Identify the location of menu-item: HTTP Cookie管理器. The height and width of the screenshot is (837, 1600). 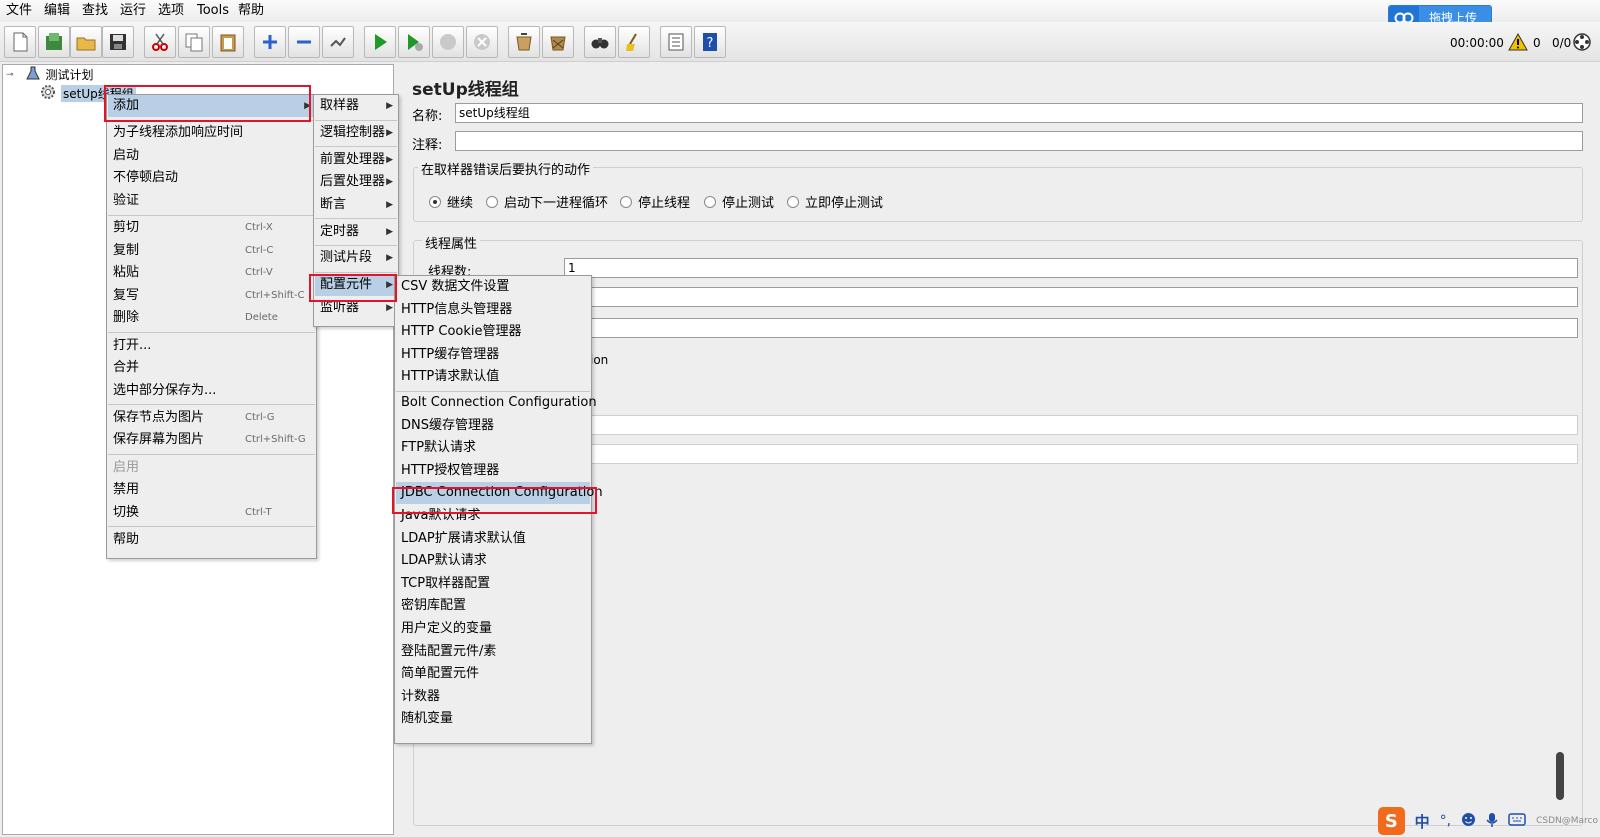
(493, 332).